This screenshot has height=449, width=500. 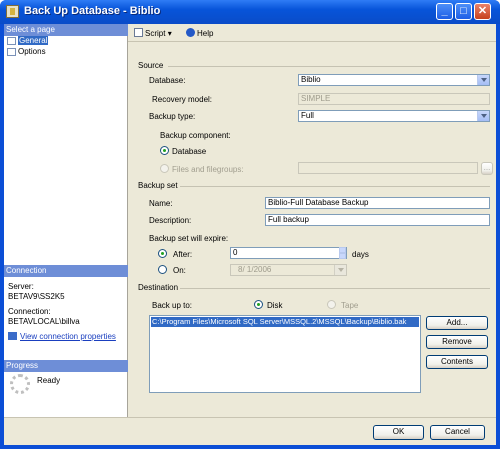 I want to click on window-title: Back Up Database - Biblio, so click(x=92, y=11).